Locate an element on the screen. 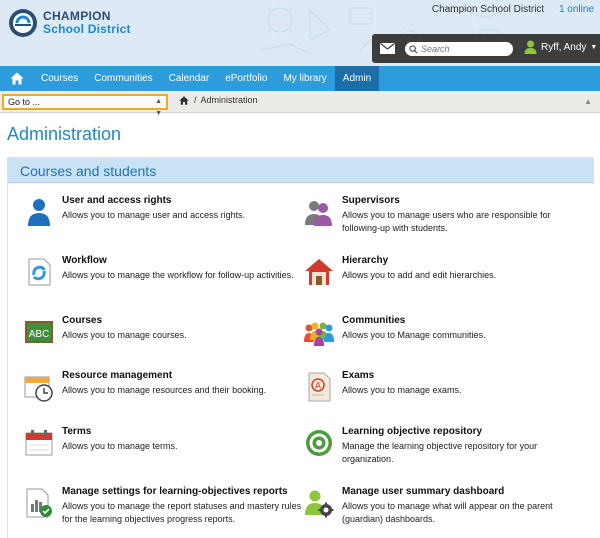  user-bar: Ryff, Andy ▼ is located at coordinates (486, 48).